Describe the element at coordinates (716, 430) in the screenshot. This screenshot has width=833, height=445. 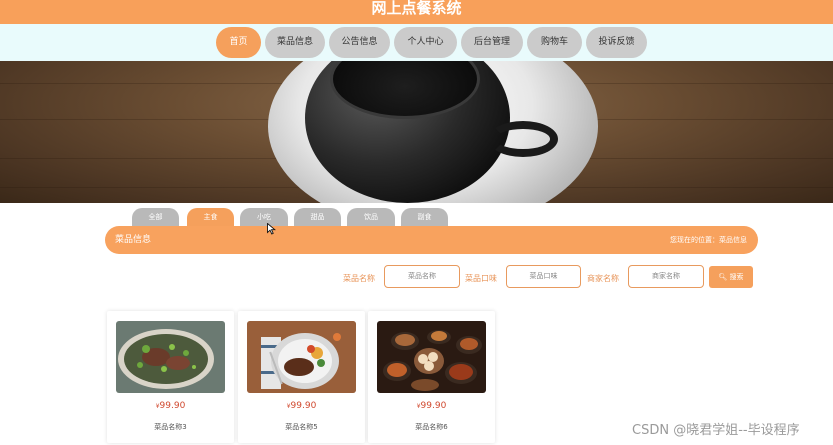
I see `watermark: CSDN @晓君学姐--毕设程序` at that location.